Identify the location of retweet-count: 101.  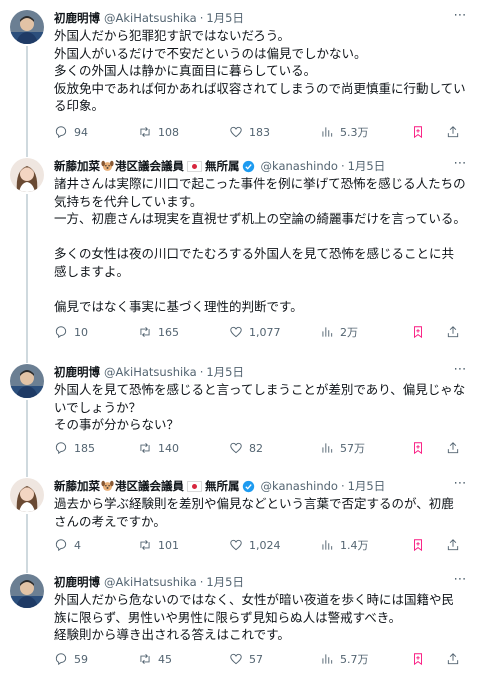
(168, 545).